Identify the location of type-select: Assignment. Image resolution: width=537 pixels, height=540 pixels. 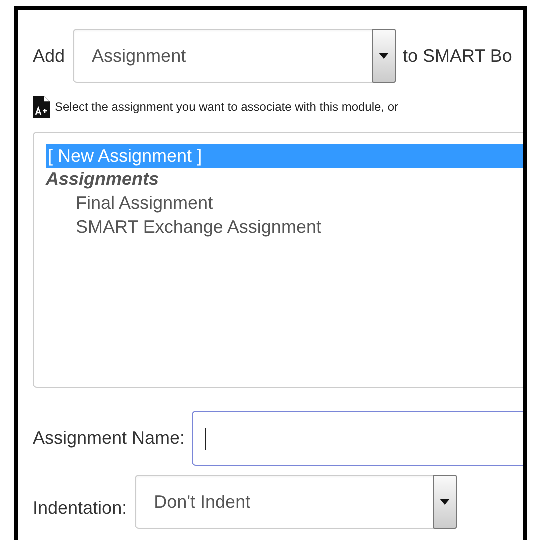
(234, 56).